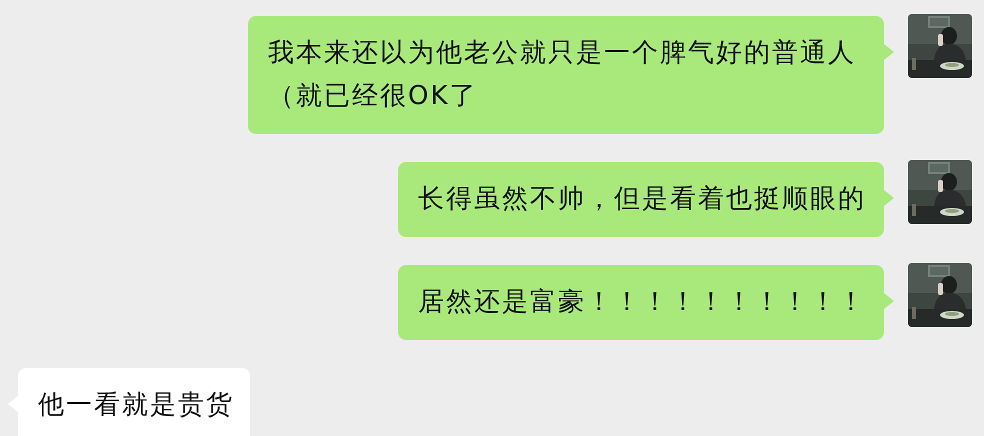  What do you see at coordinates (641, 199) in the screenshot?
I see `message-bubble: 长得虽然不帅，但是看着也挺顺眼的` at bounding box center [641, 199].